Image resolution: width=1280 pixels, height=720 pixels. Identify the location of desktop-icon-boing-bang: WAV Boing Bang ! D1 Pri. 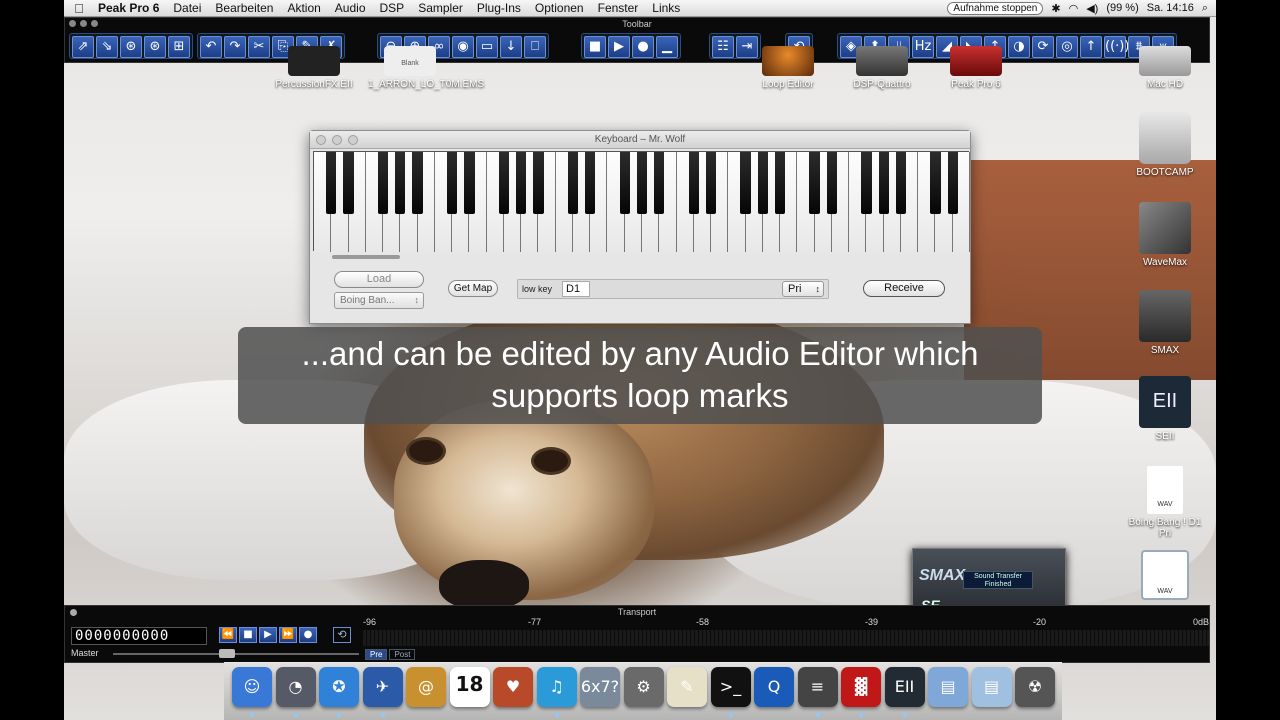
(1165, 502).